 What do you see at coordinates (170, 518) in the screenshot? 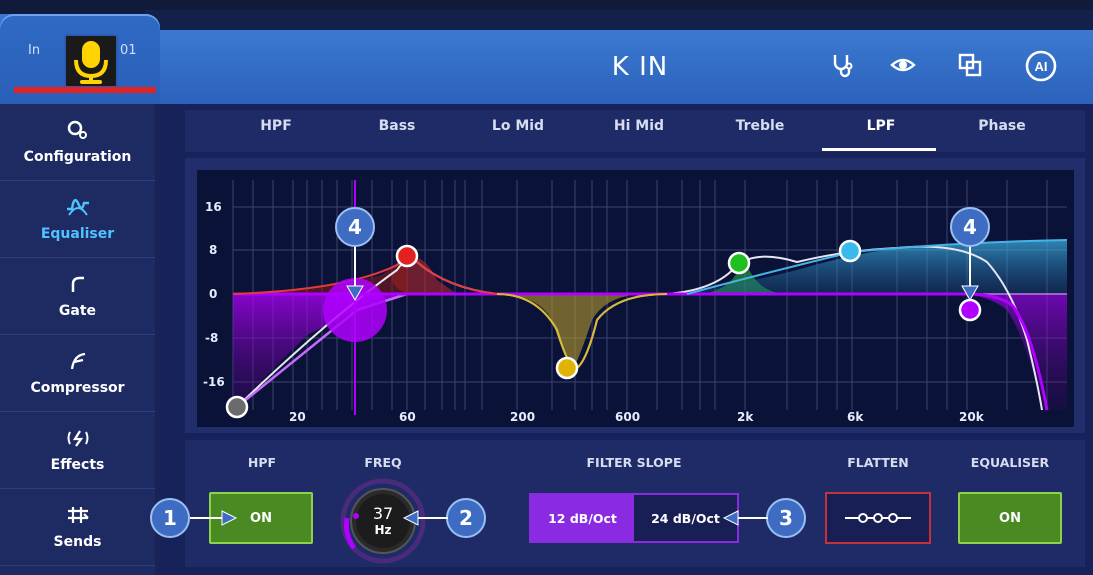
I see `callout-1: 1` at bounding box center [170, 518].